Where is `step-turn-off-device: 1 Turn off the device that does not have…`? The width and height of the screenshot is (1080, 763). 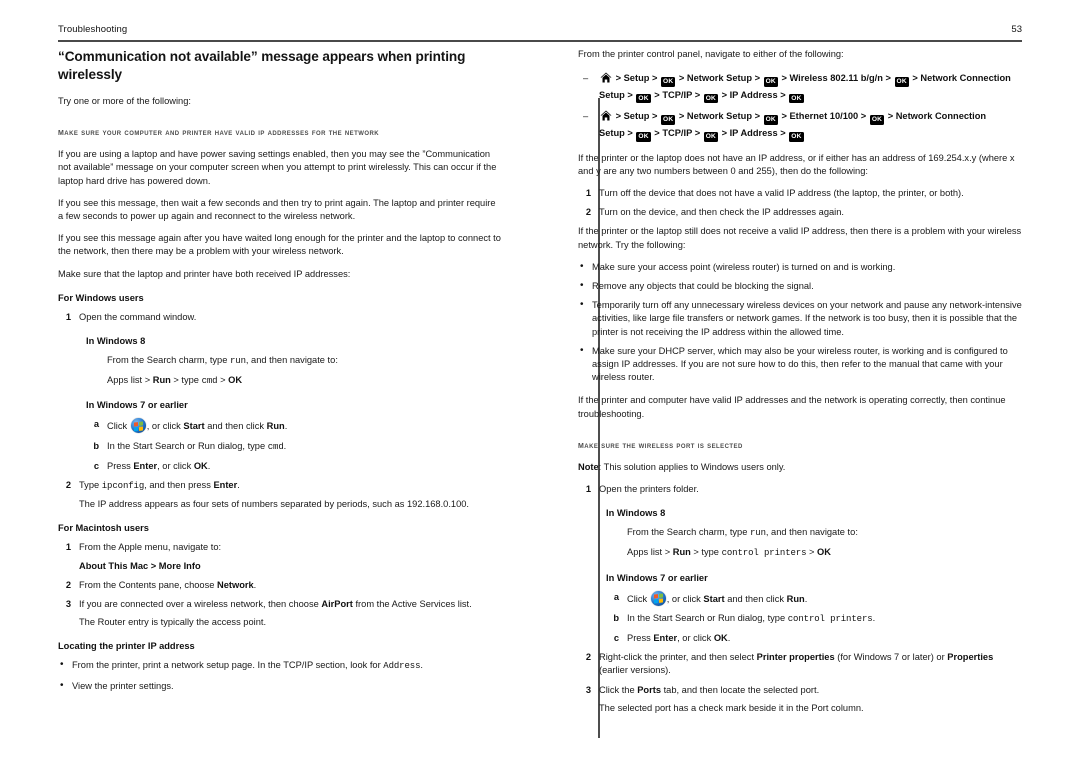
step-turn-off-device: 1 Turn off the device that does not have… is located at coordinates (800, 193).